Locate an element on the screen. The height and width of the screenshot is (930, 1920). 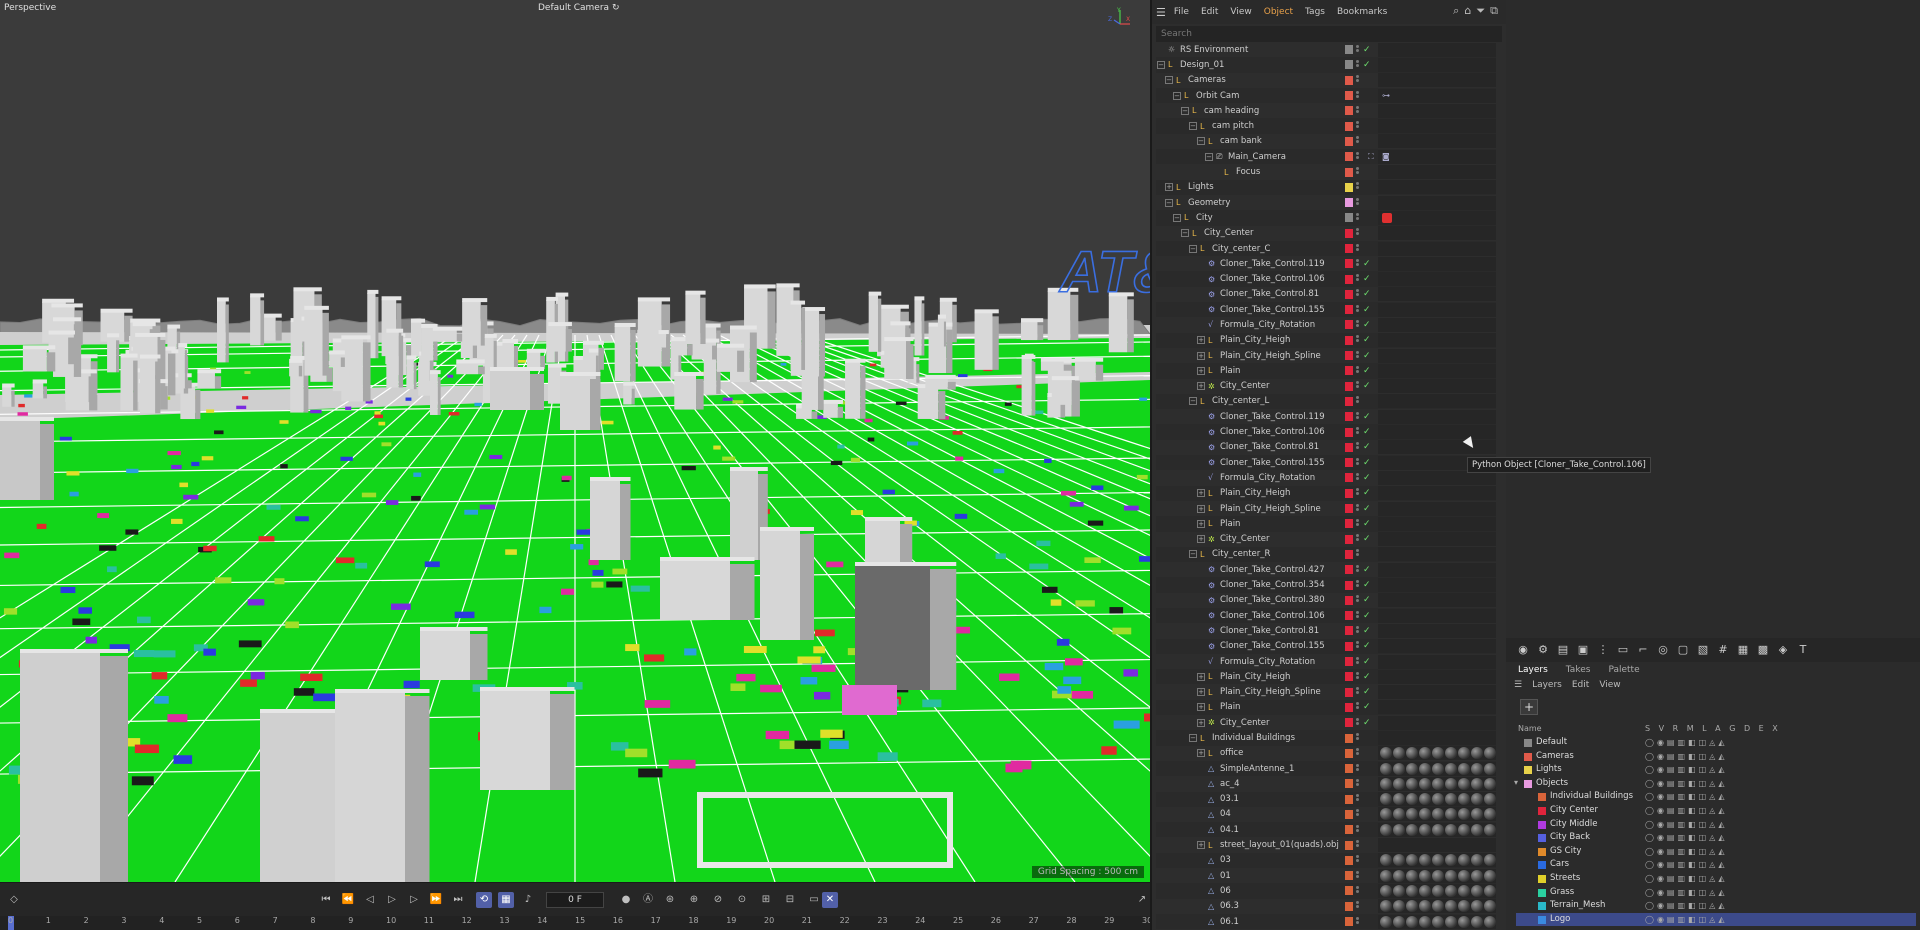
layer-name: City Back is located at coordinates (1570, 837).